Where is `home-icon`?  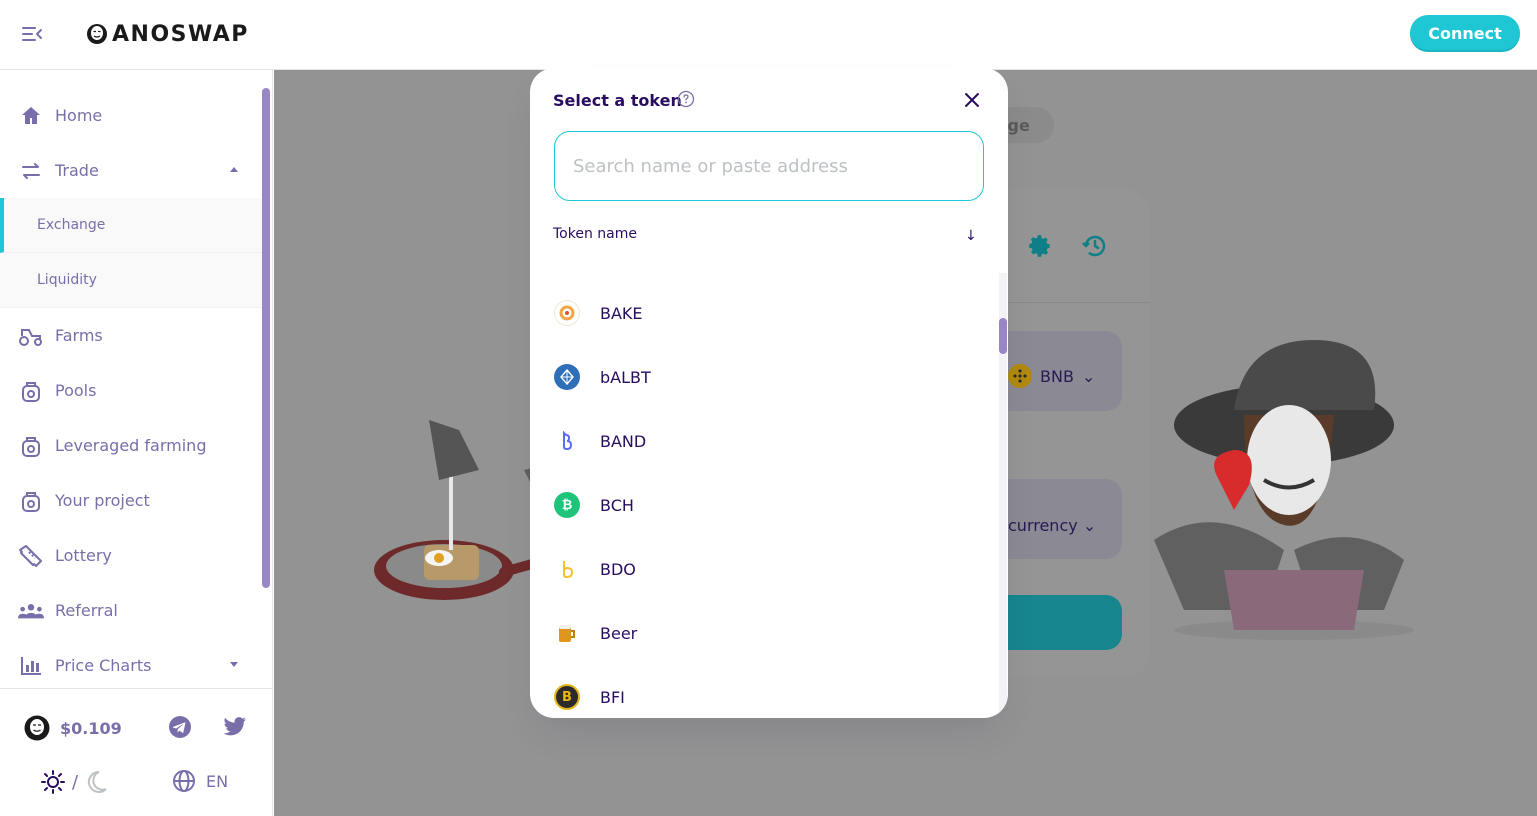
home-icon is located at coordinates (31, 115).